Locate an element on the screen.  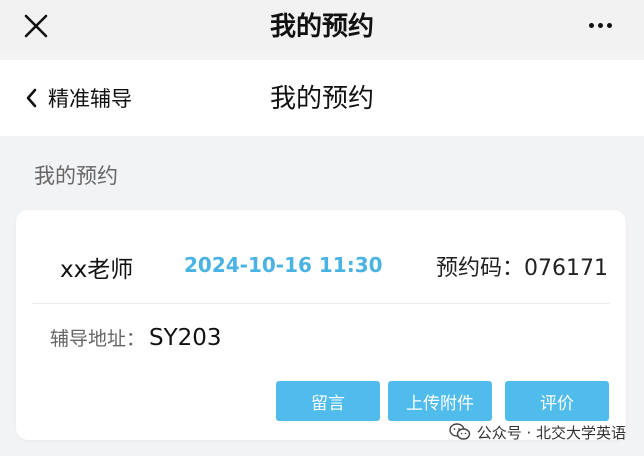
wechat-icon is located at coordinates (459, 431).